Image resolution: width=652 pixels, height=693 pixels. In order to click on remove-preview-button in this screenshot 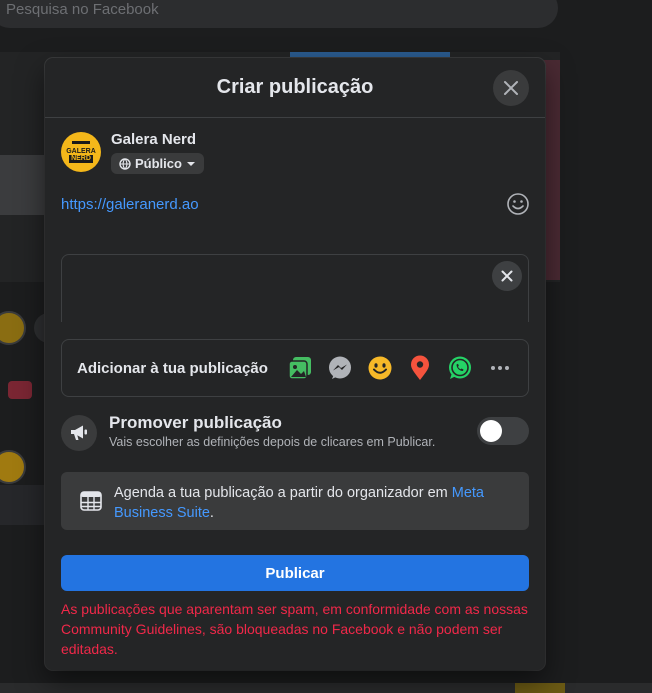, I will do `click(507, 276)`.